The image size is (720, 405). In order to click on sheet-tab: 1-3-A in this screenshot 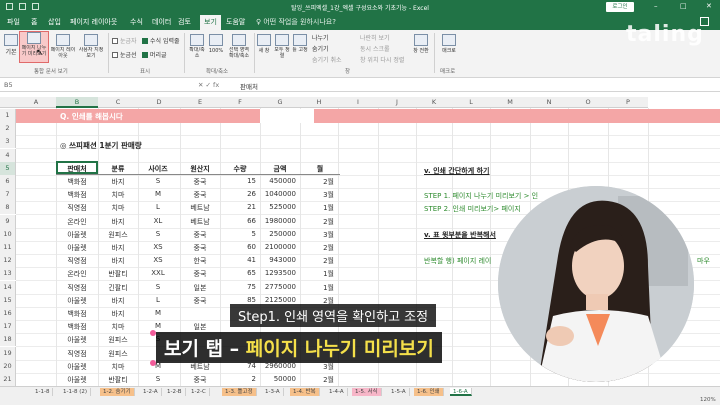, I will do `click(273, 392)`.